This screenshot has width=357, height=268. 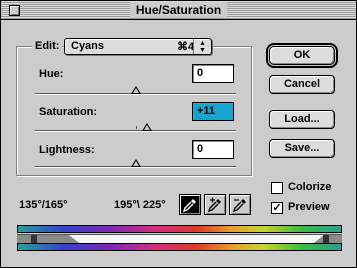 I want to click on title-bar: Hue/Saturation, so click(x=178, y=10).